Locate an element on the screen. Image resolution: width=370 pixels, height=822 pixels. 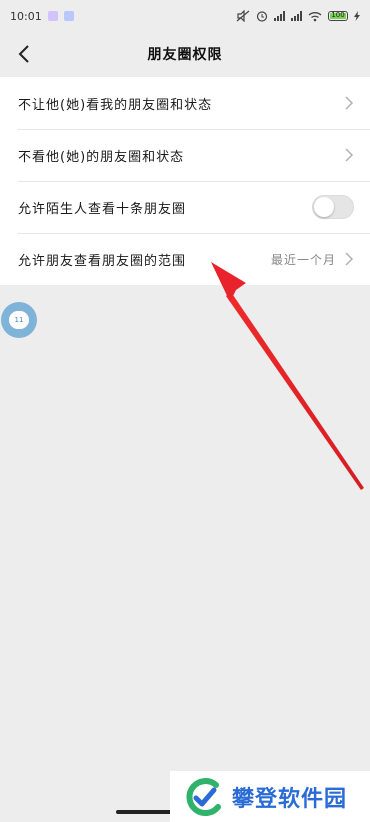
setting-value: 最近一个月 is located at coordinates (303, 259).